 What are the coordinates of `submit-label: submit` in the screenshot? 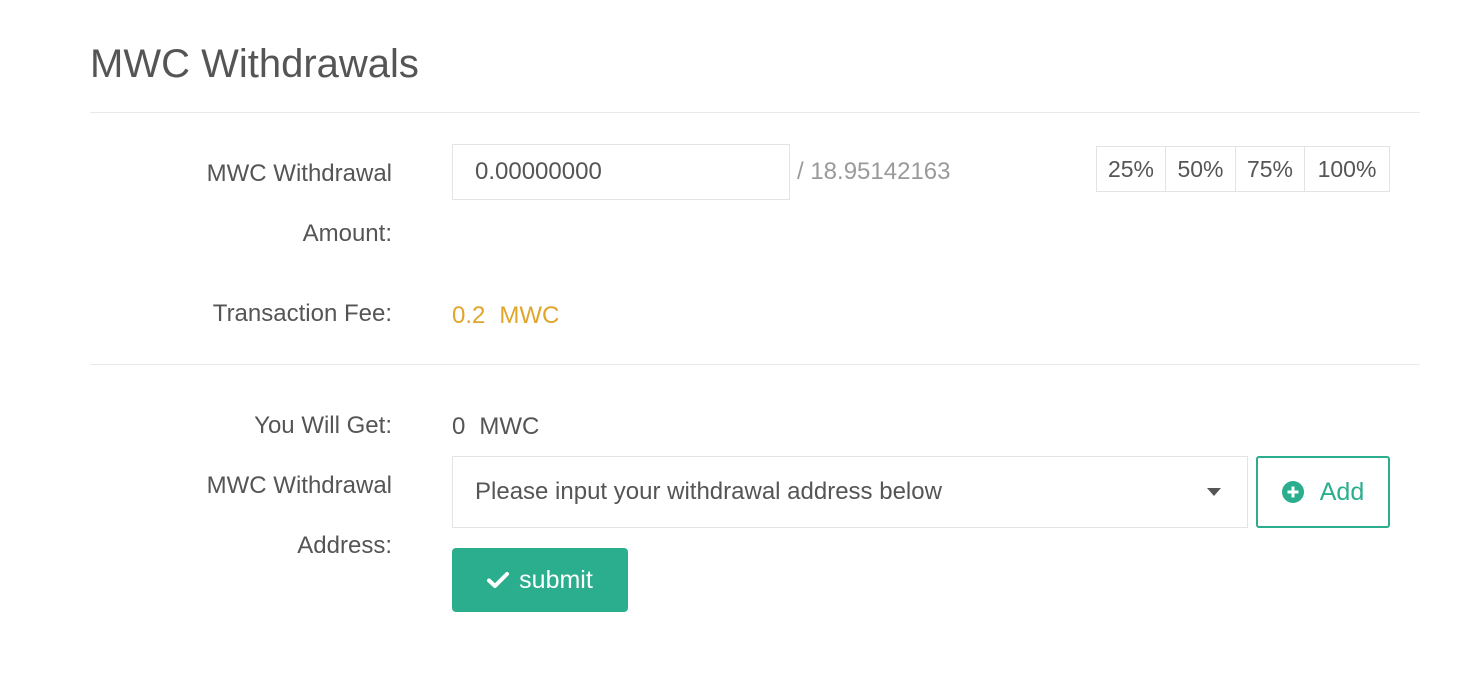 It's located at (556, 579).